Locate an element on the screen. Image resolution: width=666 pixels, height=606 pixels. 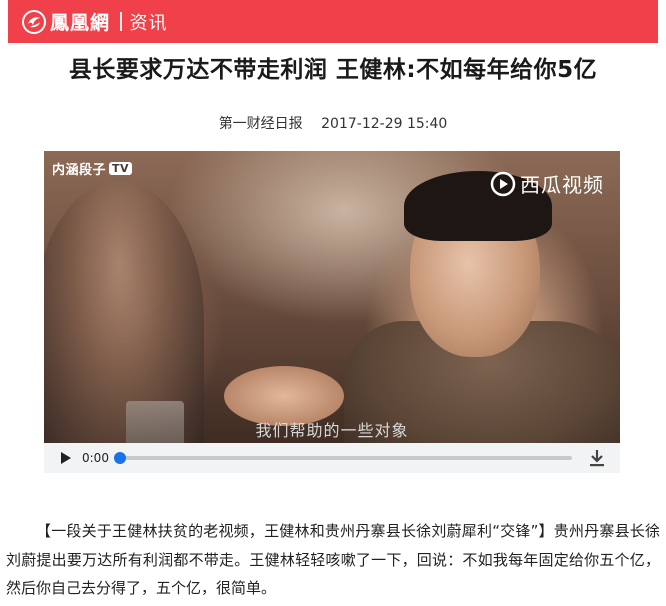
download-icon is located at coordinates (597, 458).